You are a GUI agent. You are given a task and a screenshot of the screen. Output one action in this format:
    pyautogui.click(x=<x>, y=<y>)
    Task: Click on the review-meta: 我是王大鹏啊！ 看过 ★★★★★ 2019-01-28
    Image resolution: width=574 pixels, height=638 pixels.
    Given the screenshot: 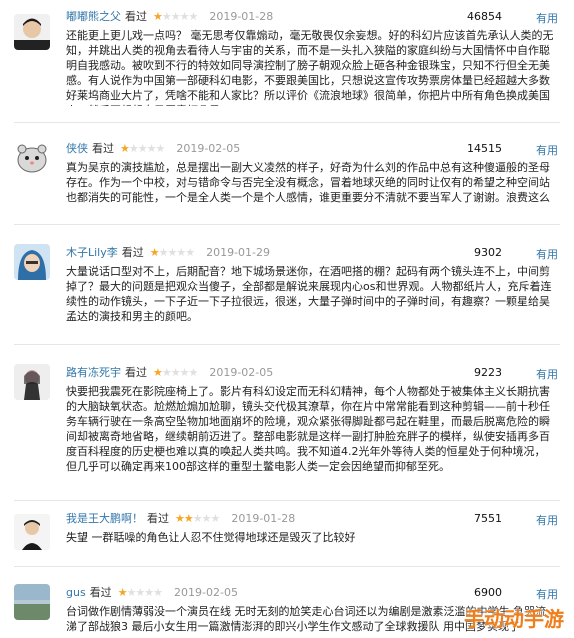 What is the action you would take?
    pyautogui.click(x=180, y=518)
    